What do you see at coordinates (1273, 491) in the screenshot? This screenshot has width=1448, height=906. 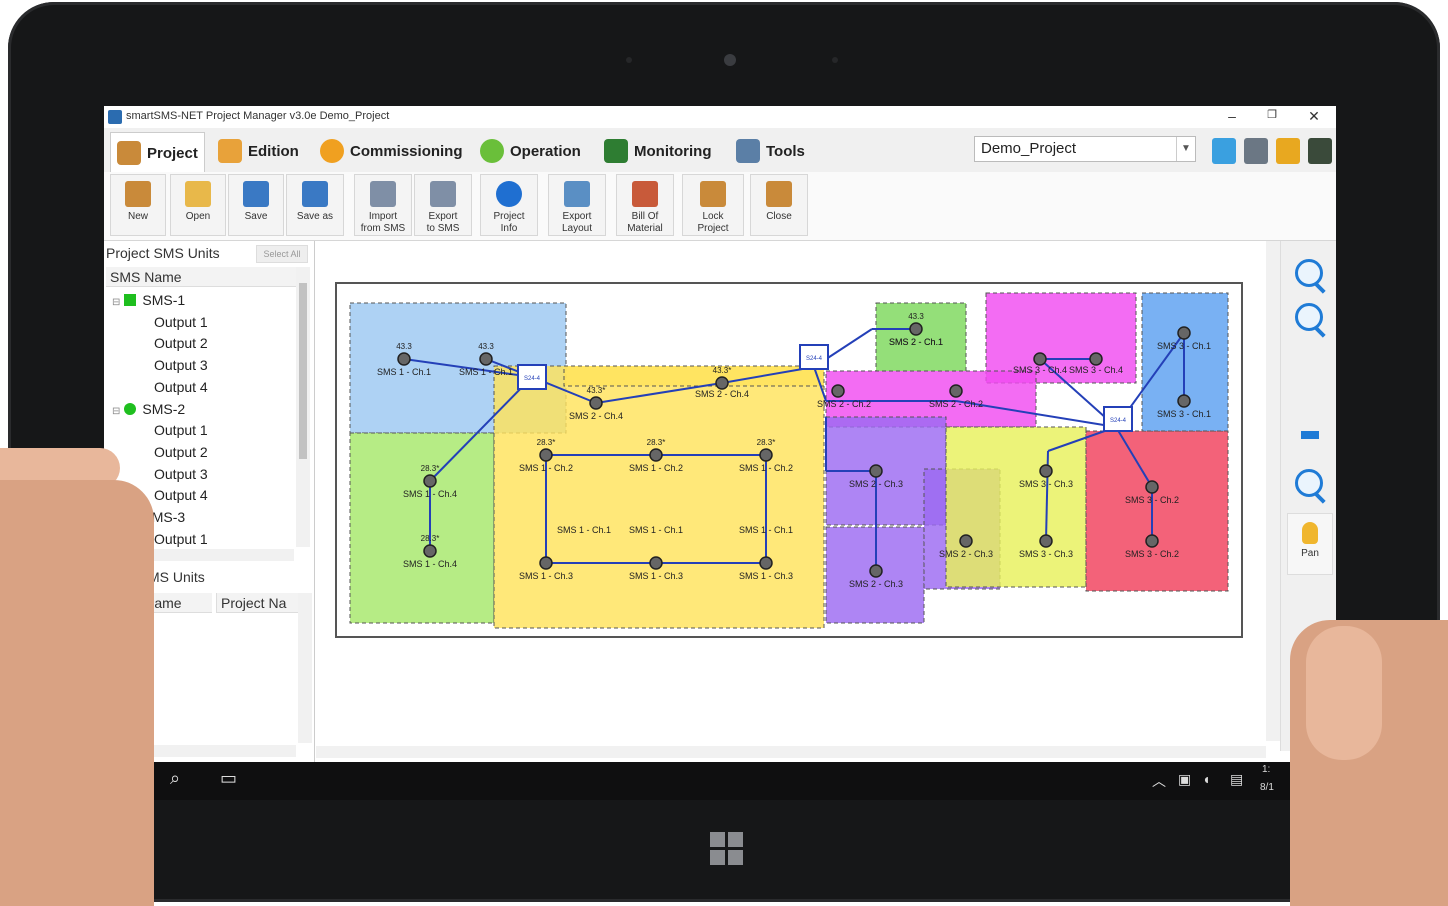 I see `canvas-vertical-scrollbar` at bounding box center [1273, 491].